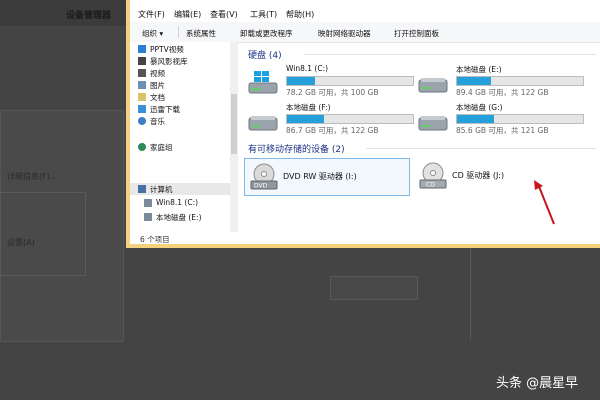 This screenshot has height=400, width=600. Describe the element at coordinates (502, 92) in the screenshot. I see `drive-e-info: 89.4 GB 可用，共 122 GB` at that location.